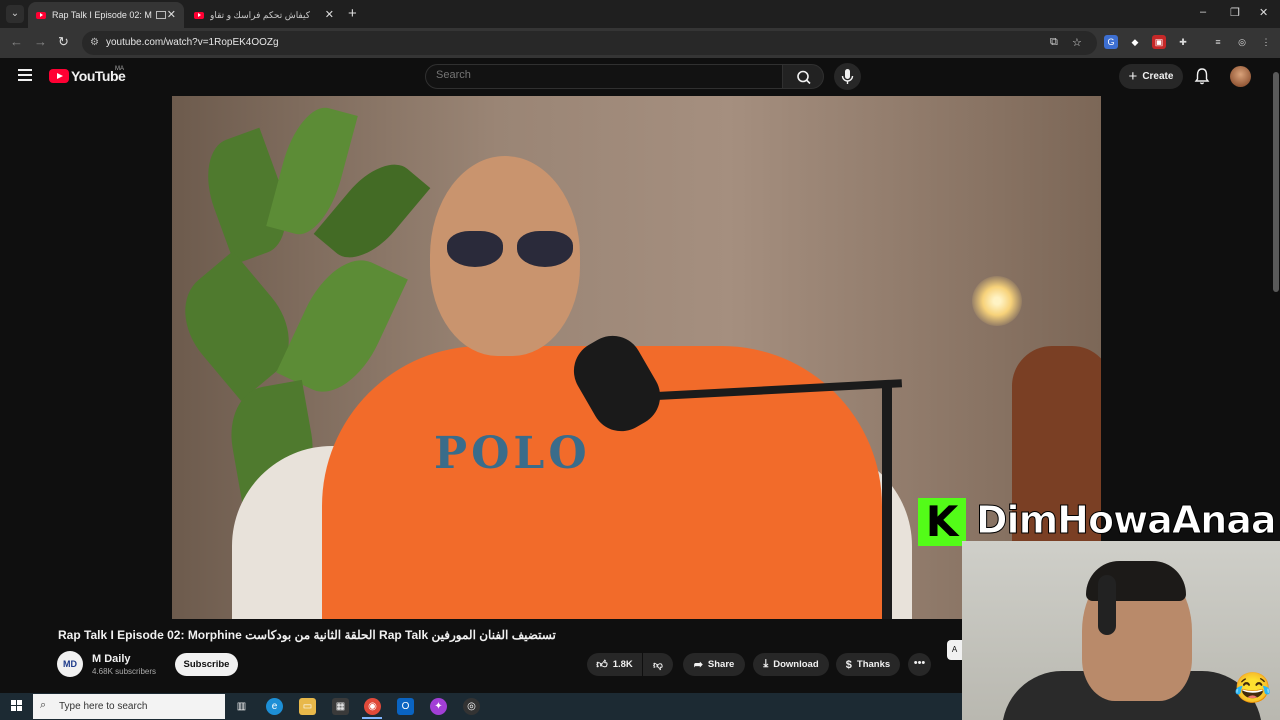  Describe the element at coordinates (192, 42) in the screenshot. I see `url-text: youtube.com/watch?v=1RopEK4OOZg` at that location.